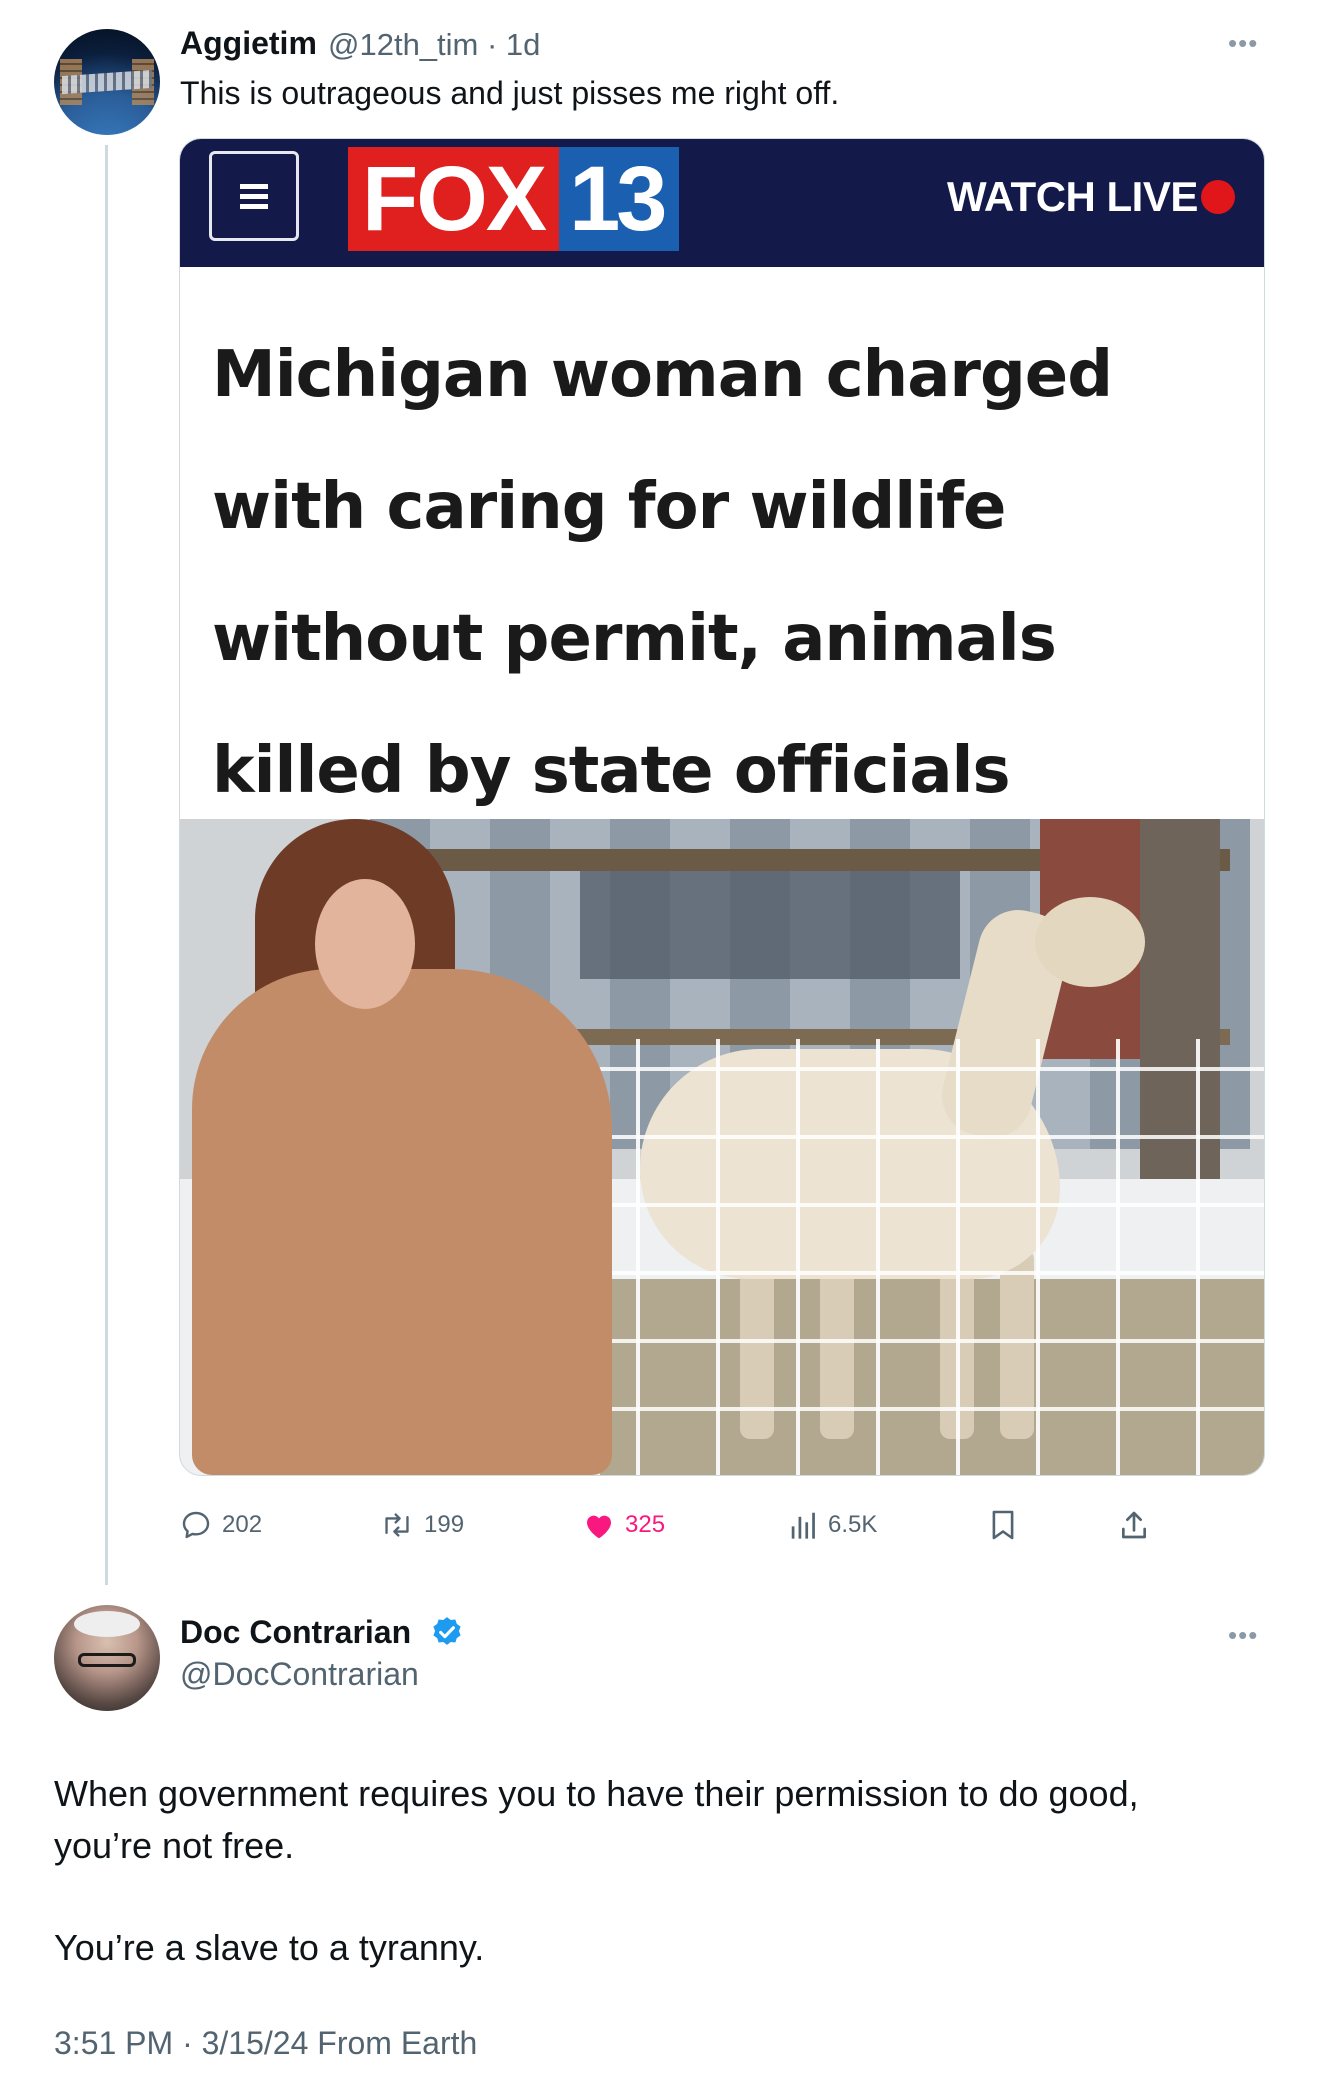 The image size is (1325, 2083). Describe the element at coordinates (770, 924) in the screenshot. I see `photo-shed-opening` at that location.